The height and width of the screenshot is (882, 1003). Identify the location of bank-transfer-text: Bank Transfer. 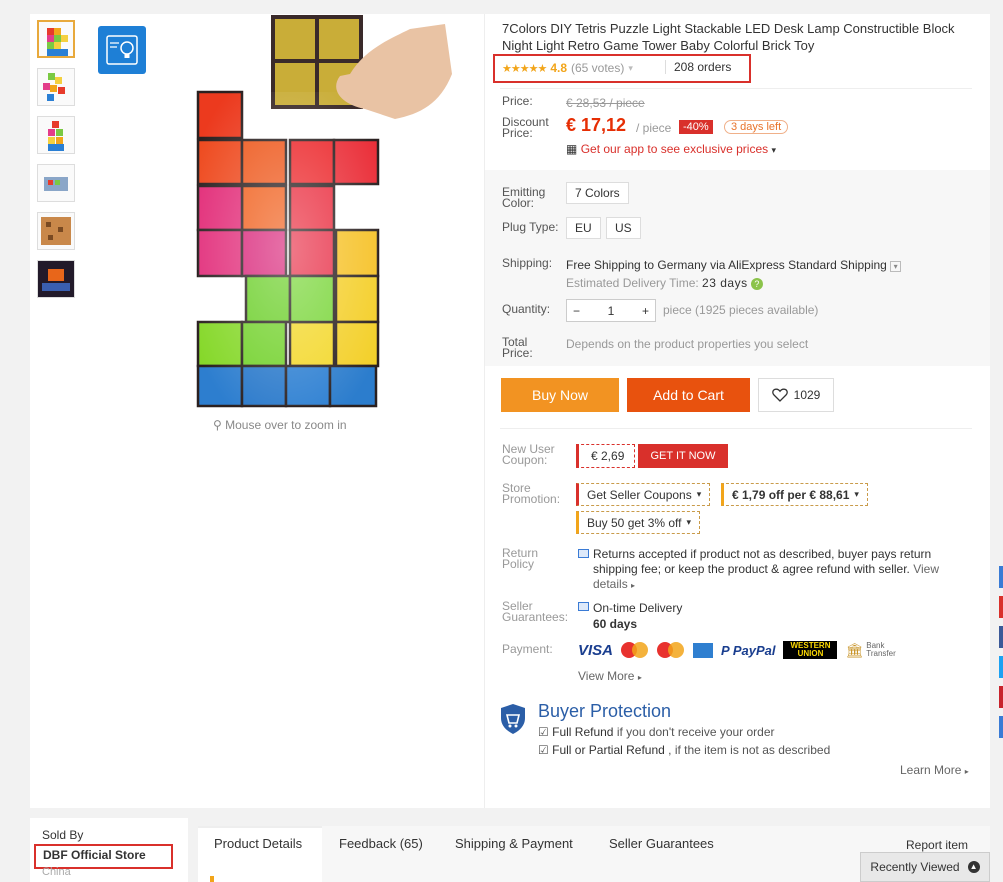
(881, 649).